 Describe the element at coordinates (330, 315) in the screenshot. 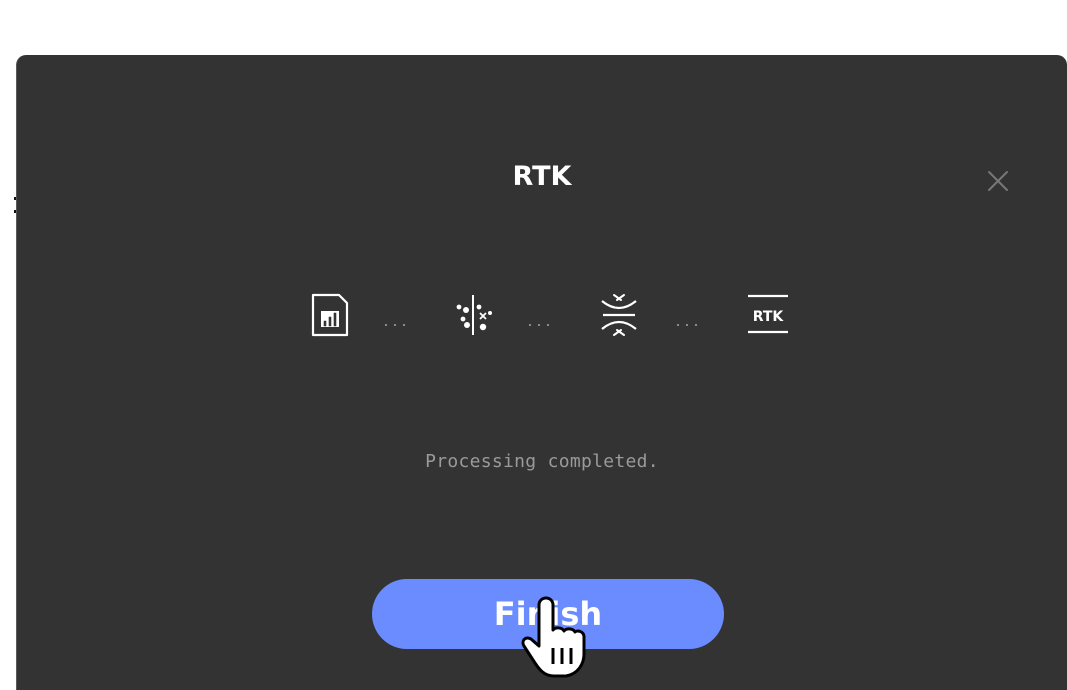

I see `file-chart-icon` at that location.